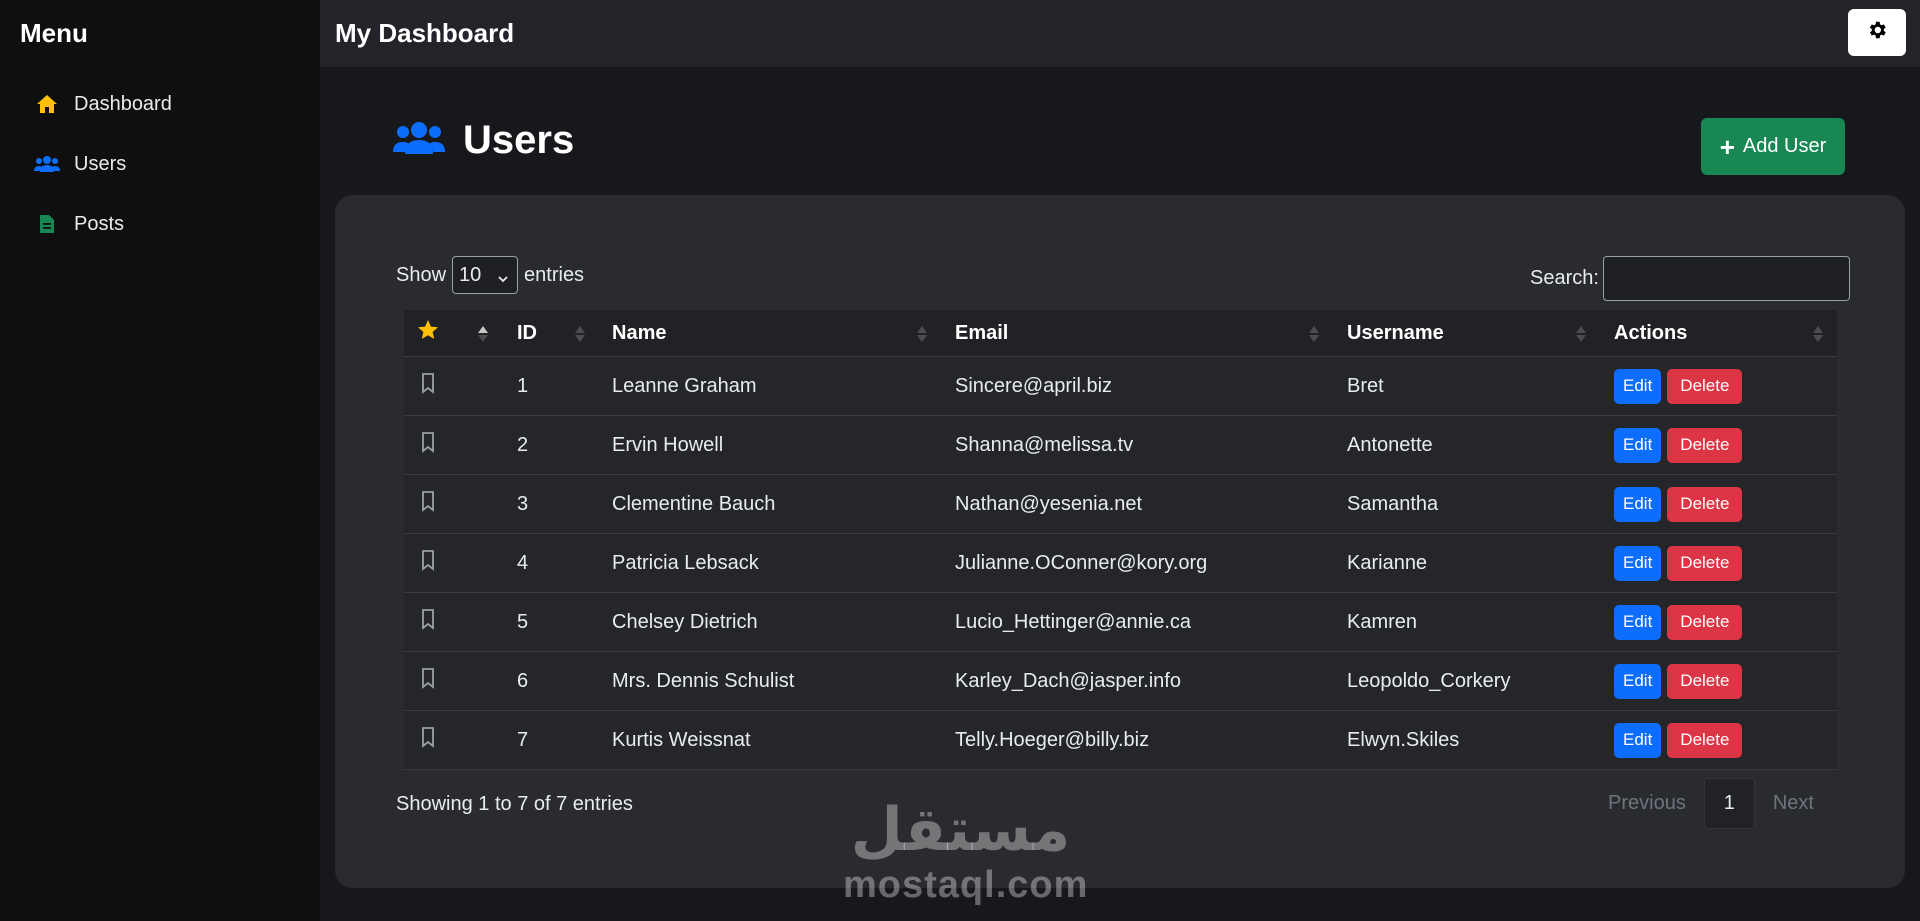  I want to click on sidebar-item-dashboard: Dashboard, so click(103, 104).